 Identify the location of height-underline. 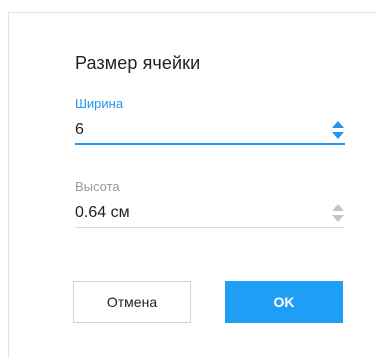
(210, 227).